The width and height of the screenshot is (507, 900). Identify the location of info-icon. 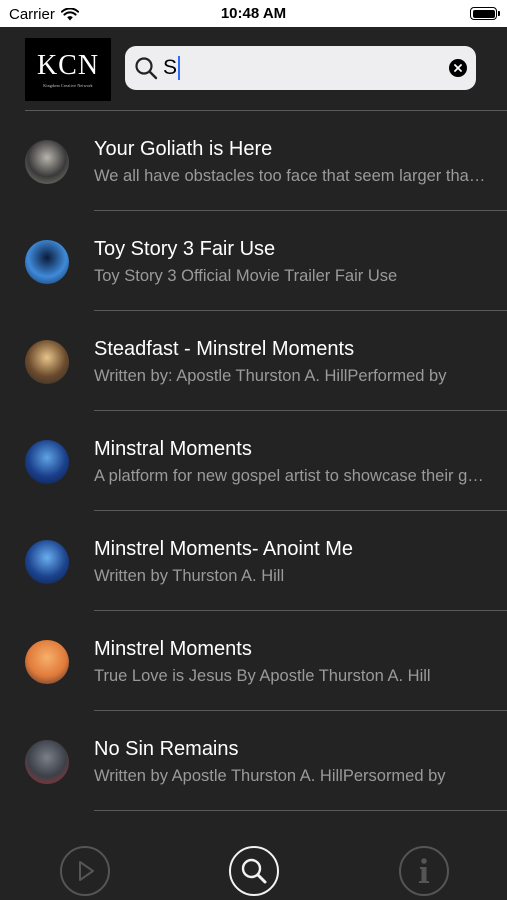
(424, 870).